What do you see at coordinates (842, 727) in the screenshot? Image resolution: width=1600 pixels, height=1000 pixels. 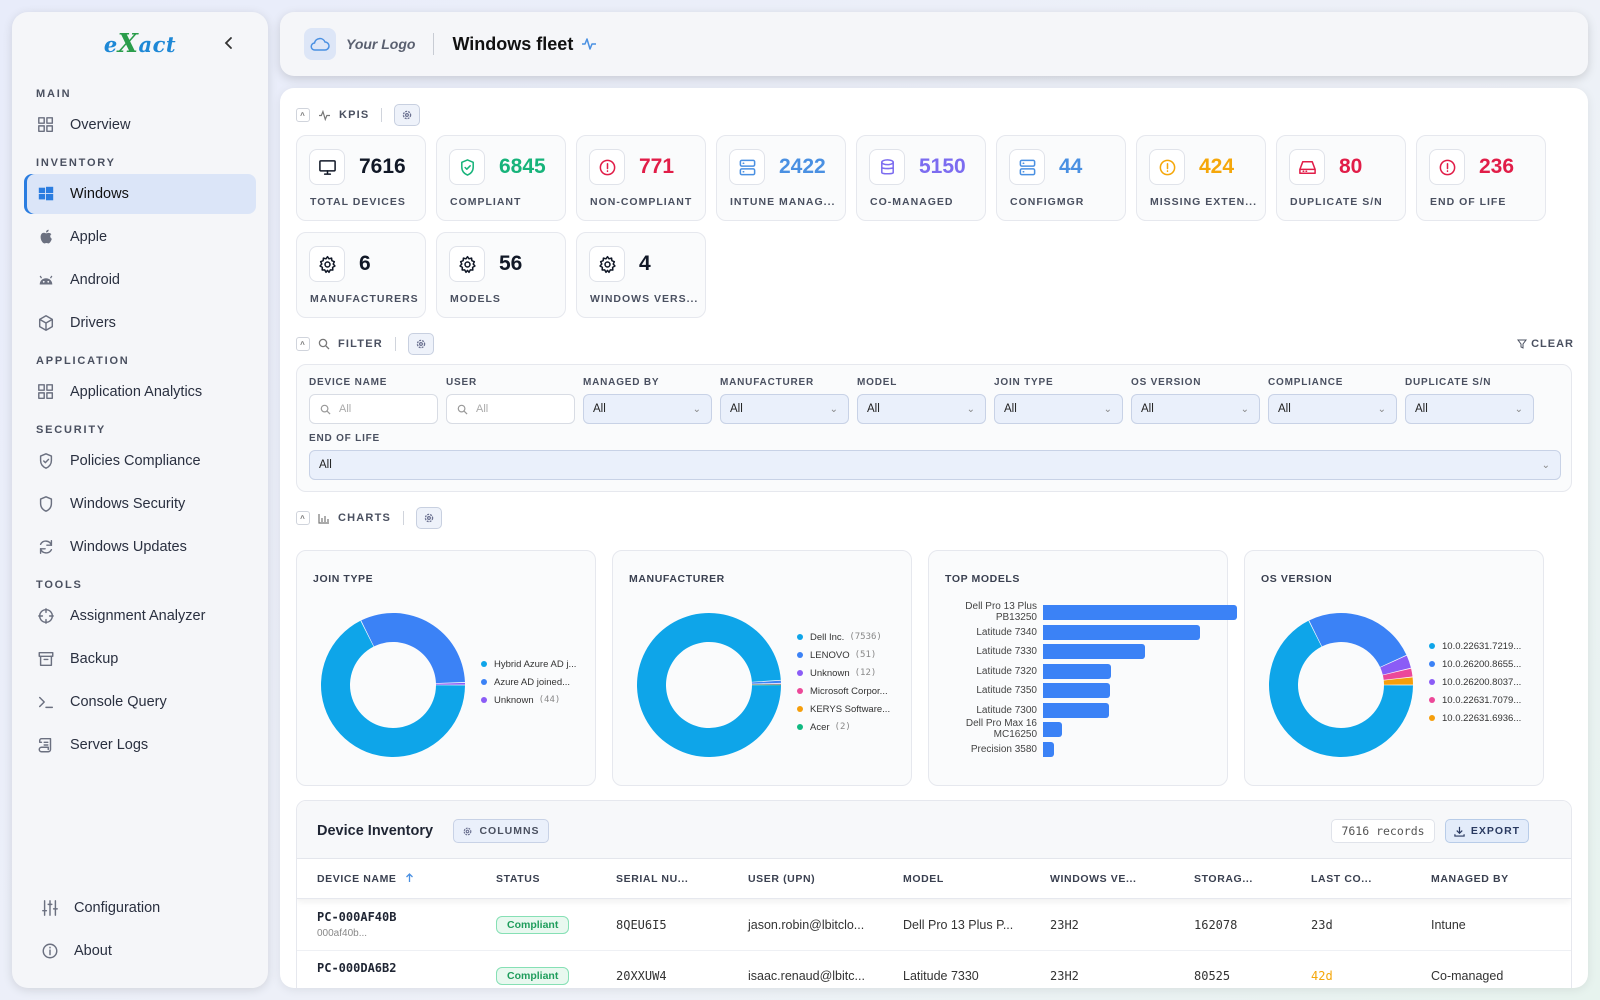 I see `legend-count: (2)` at bounding box center [842, 727].